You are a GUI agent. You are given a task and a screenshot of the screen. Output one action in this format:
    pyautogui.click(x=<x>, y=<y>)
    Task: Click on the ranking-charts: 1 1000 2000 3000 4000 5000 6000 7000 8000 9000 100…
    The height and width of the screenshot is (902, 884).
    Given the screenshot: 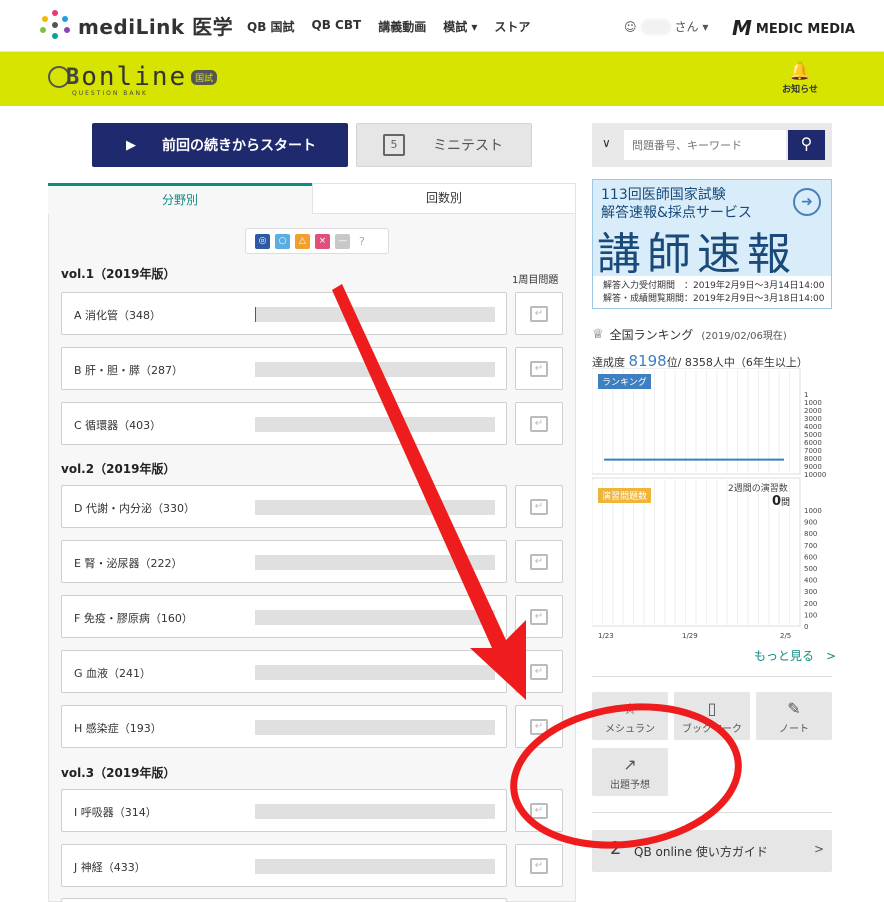 What is the action you would take?
    pyautogui.click(x=710, y=503)
    